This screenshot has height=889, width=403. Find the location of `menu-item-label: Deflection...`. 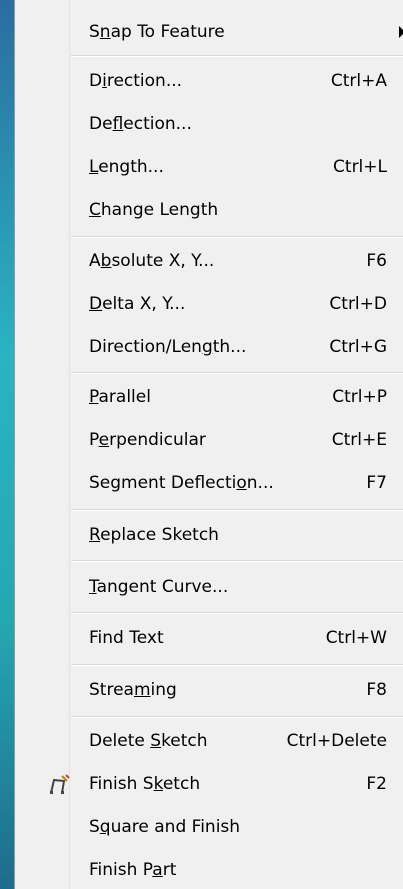

menu-item-label: Deflection... is located at coordinates (140, 124).